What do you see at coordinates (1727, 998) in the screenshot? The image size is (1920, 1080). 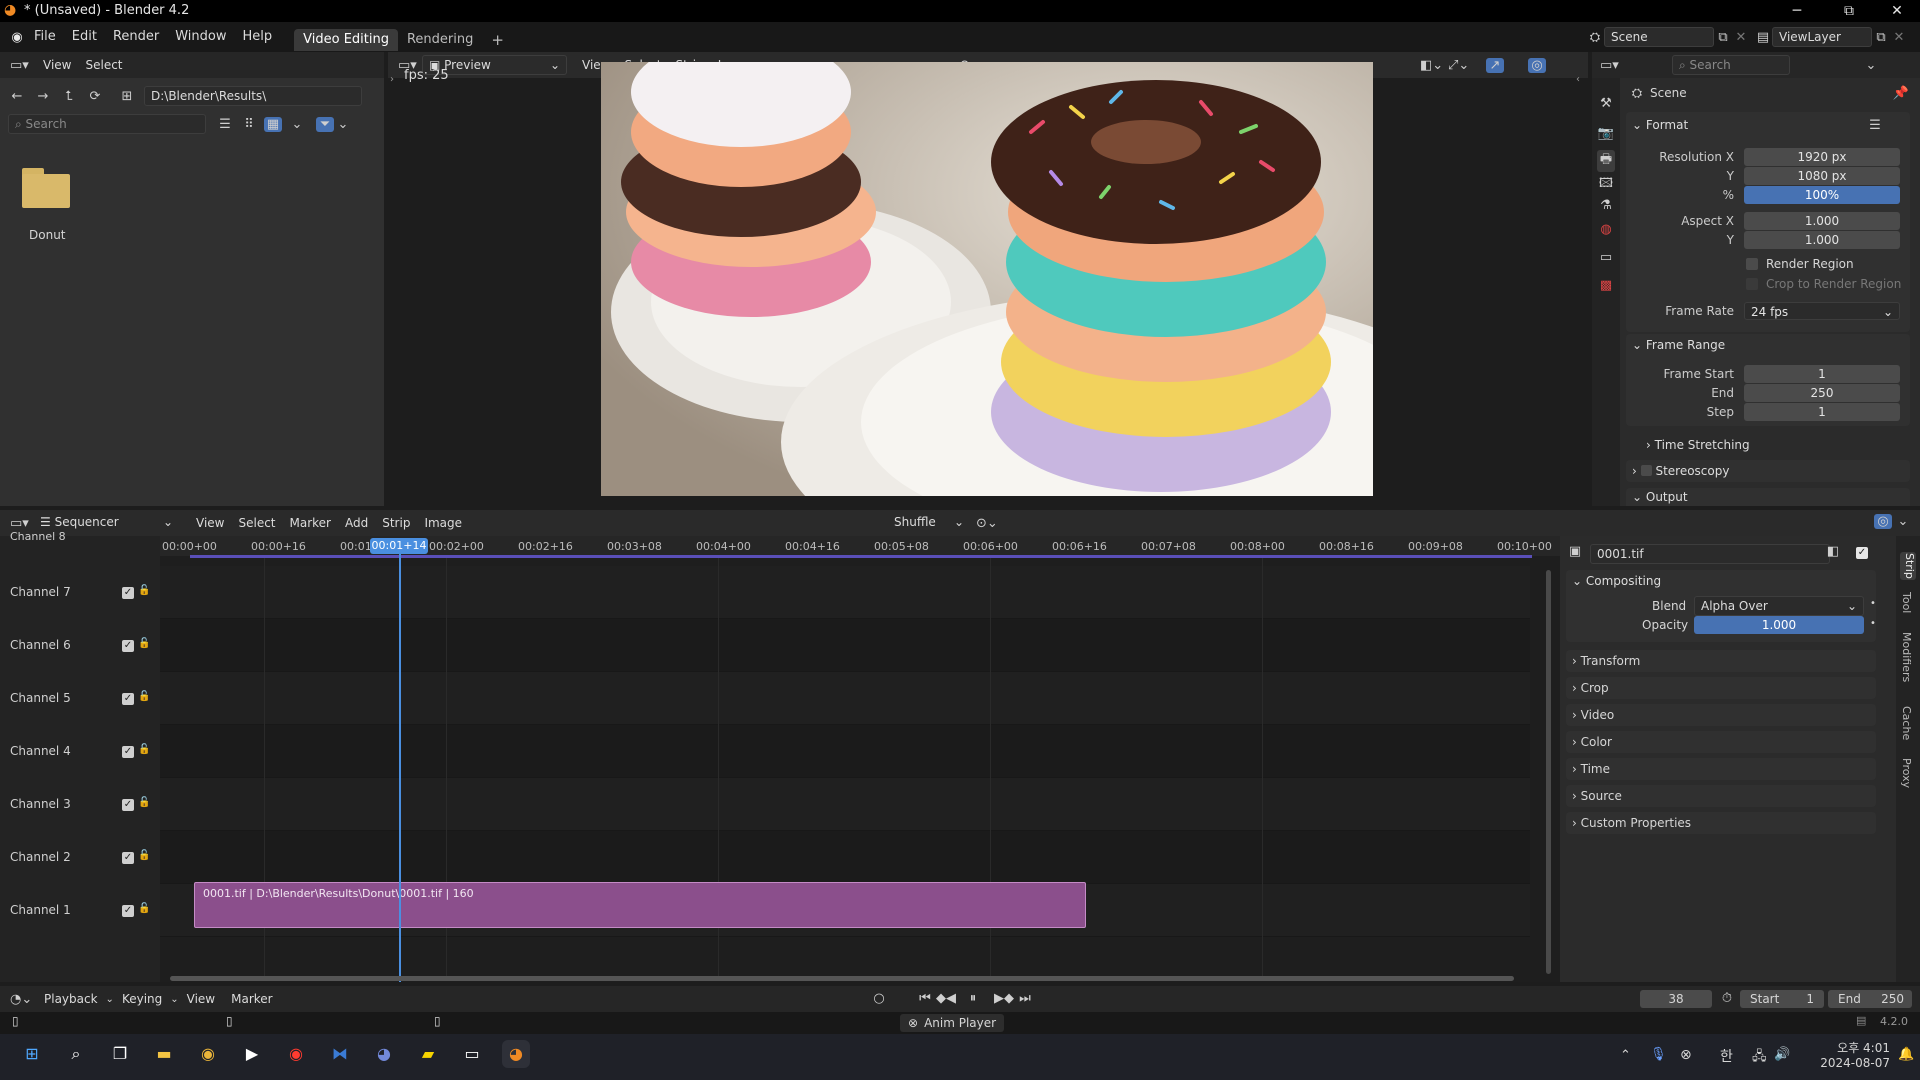 I see `preview-range-icon: ⏱` at bounding box center [1727, 998].